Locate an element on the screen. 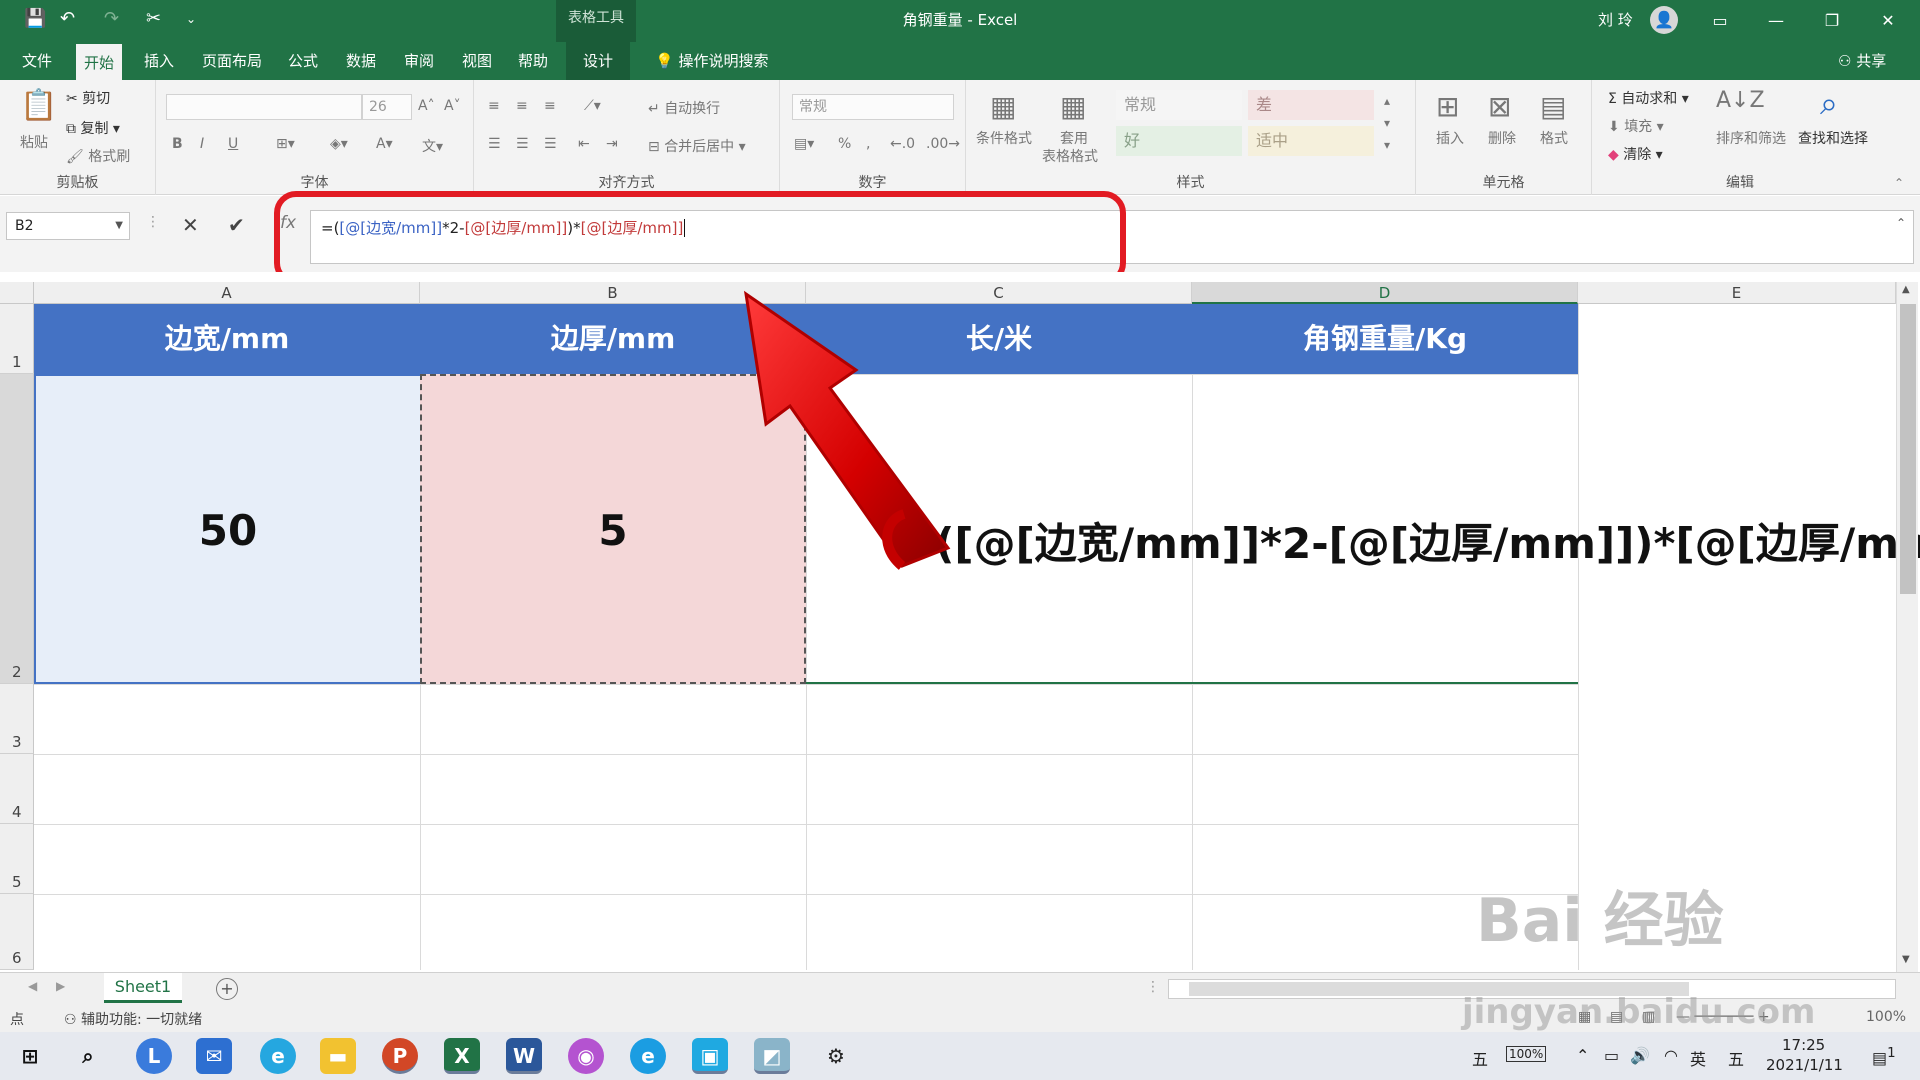 Image resolution: width=1920 pixels, height=1080 pixels. ribbon-display-options-icon: ▭ is located at coordinates (1720, 21).